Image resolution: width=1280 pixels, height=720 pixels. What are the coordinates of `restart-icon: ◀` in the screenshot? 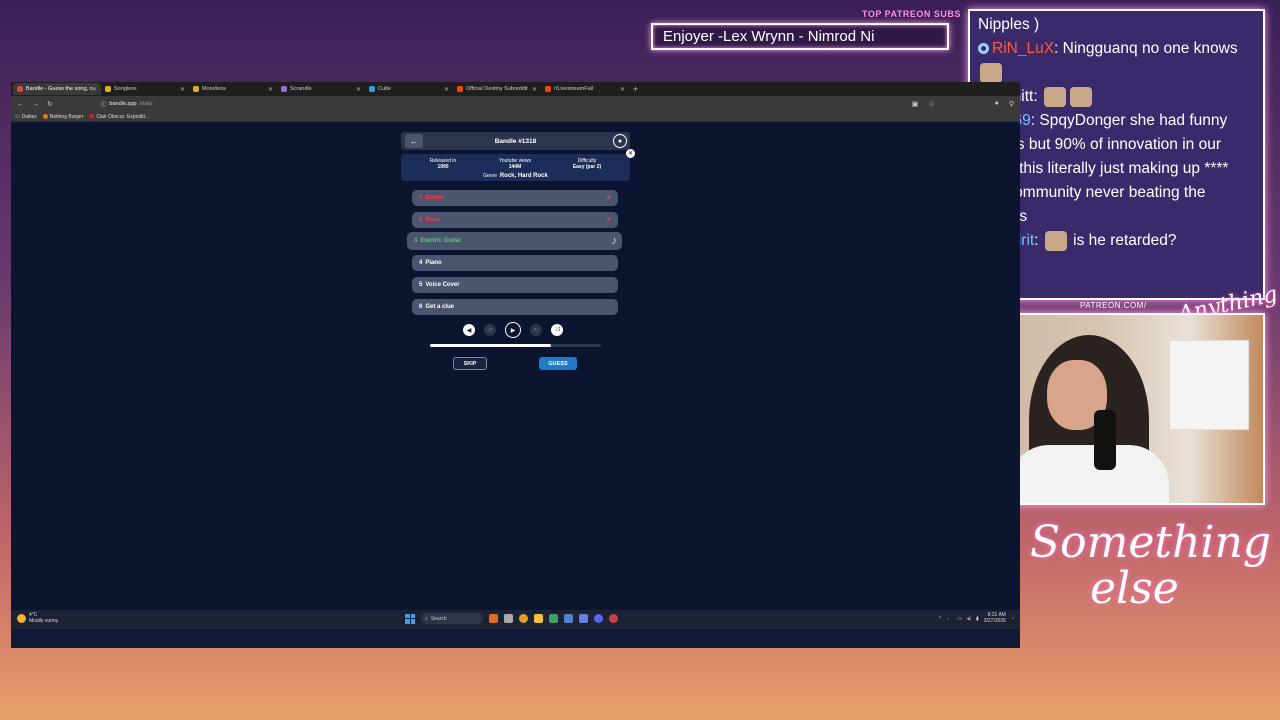 It's located at (469, 330).